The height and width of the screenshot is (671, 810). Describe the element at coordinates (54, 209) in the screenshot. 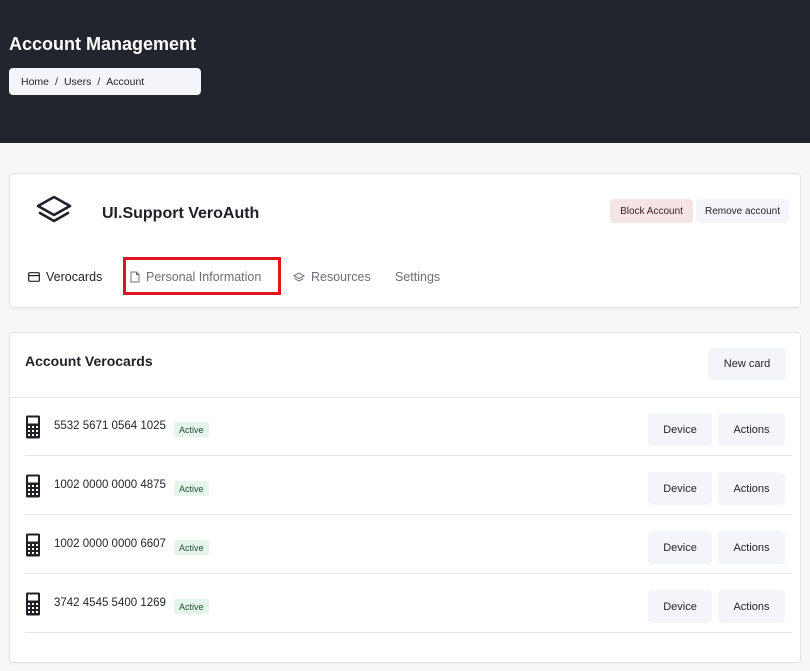

I see `layers-stack-icon` at that location.